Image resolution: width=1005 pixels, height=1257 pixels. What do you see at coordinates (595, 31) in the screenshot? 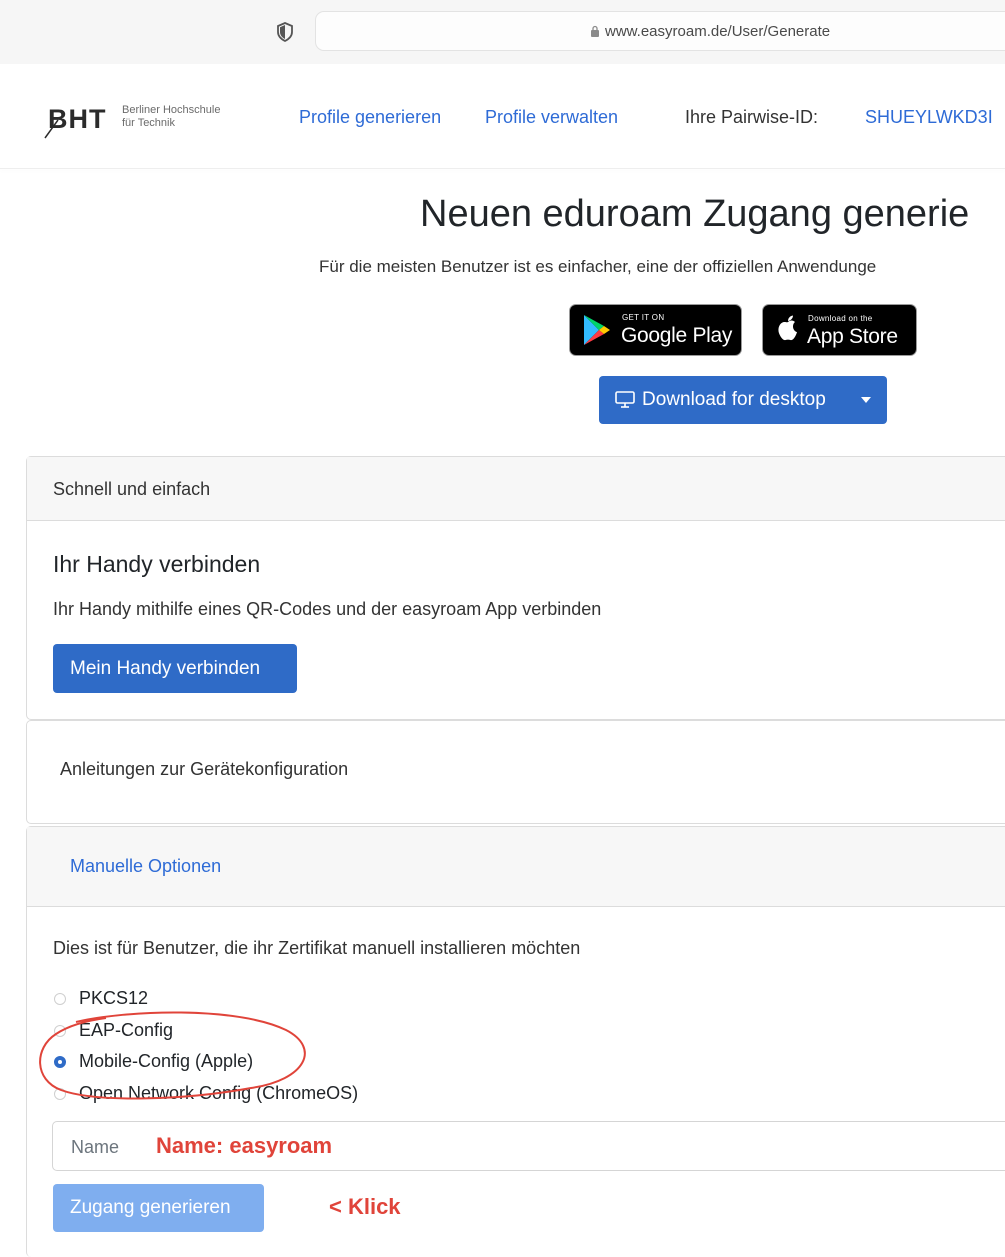
I see `lock-icon` at bounding box center [595, 31].